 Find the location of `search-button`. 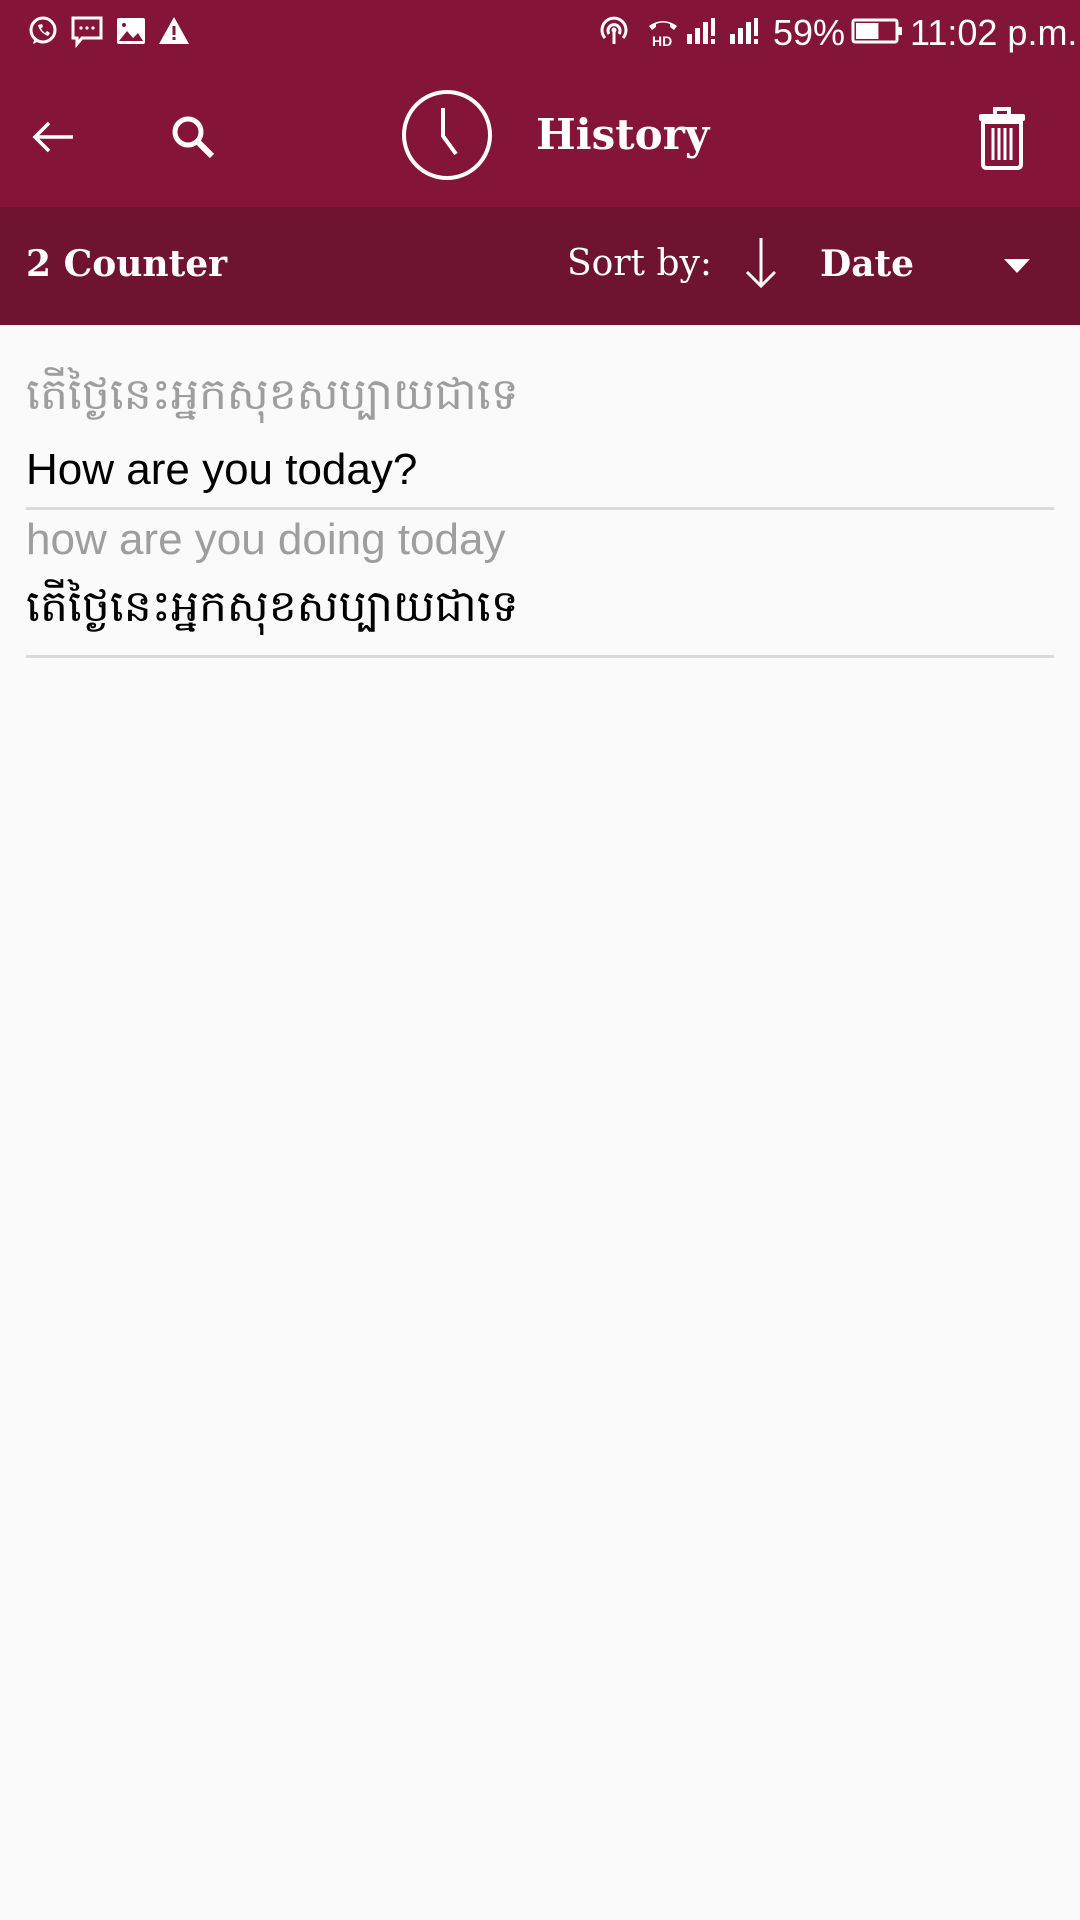

search-button is located at coordinates (193, 137).